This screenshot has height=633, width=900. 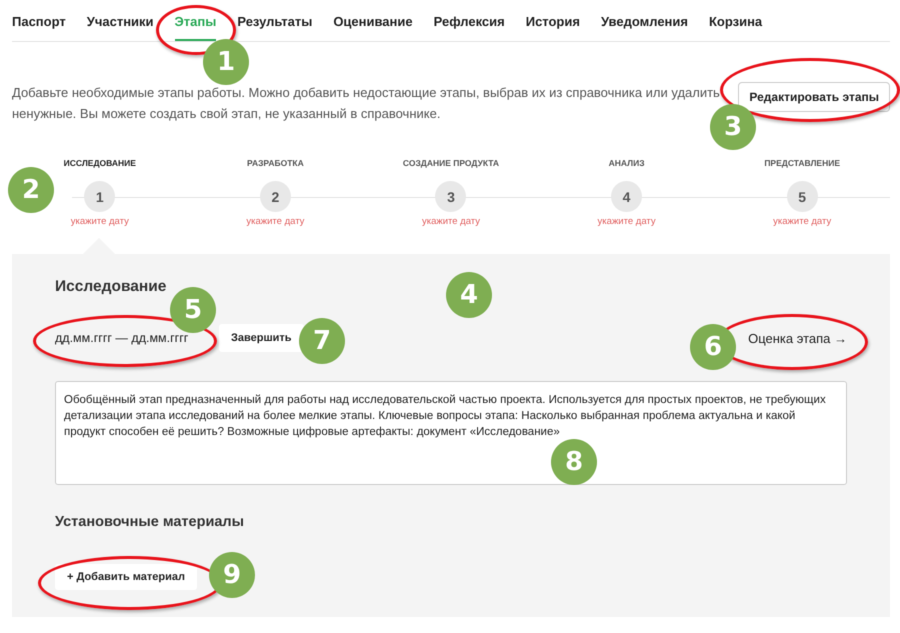 I want to click on step-number: 3, so click(x=450, y=196).